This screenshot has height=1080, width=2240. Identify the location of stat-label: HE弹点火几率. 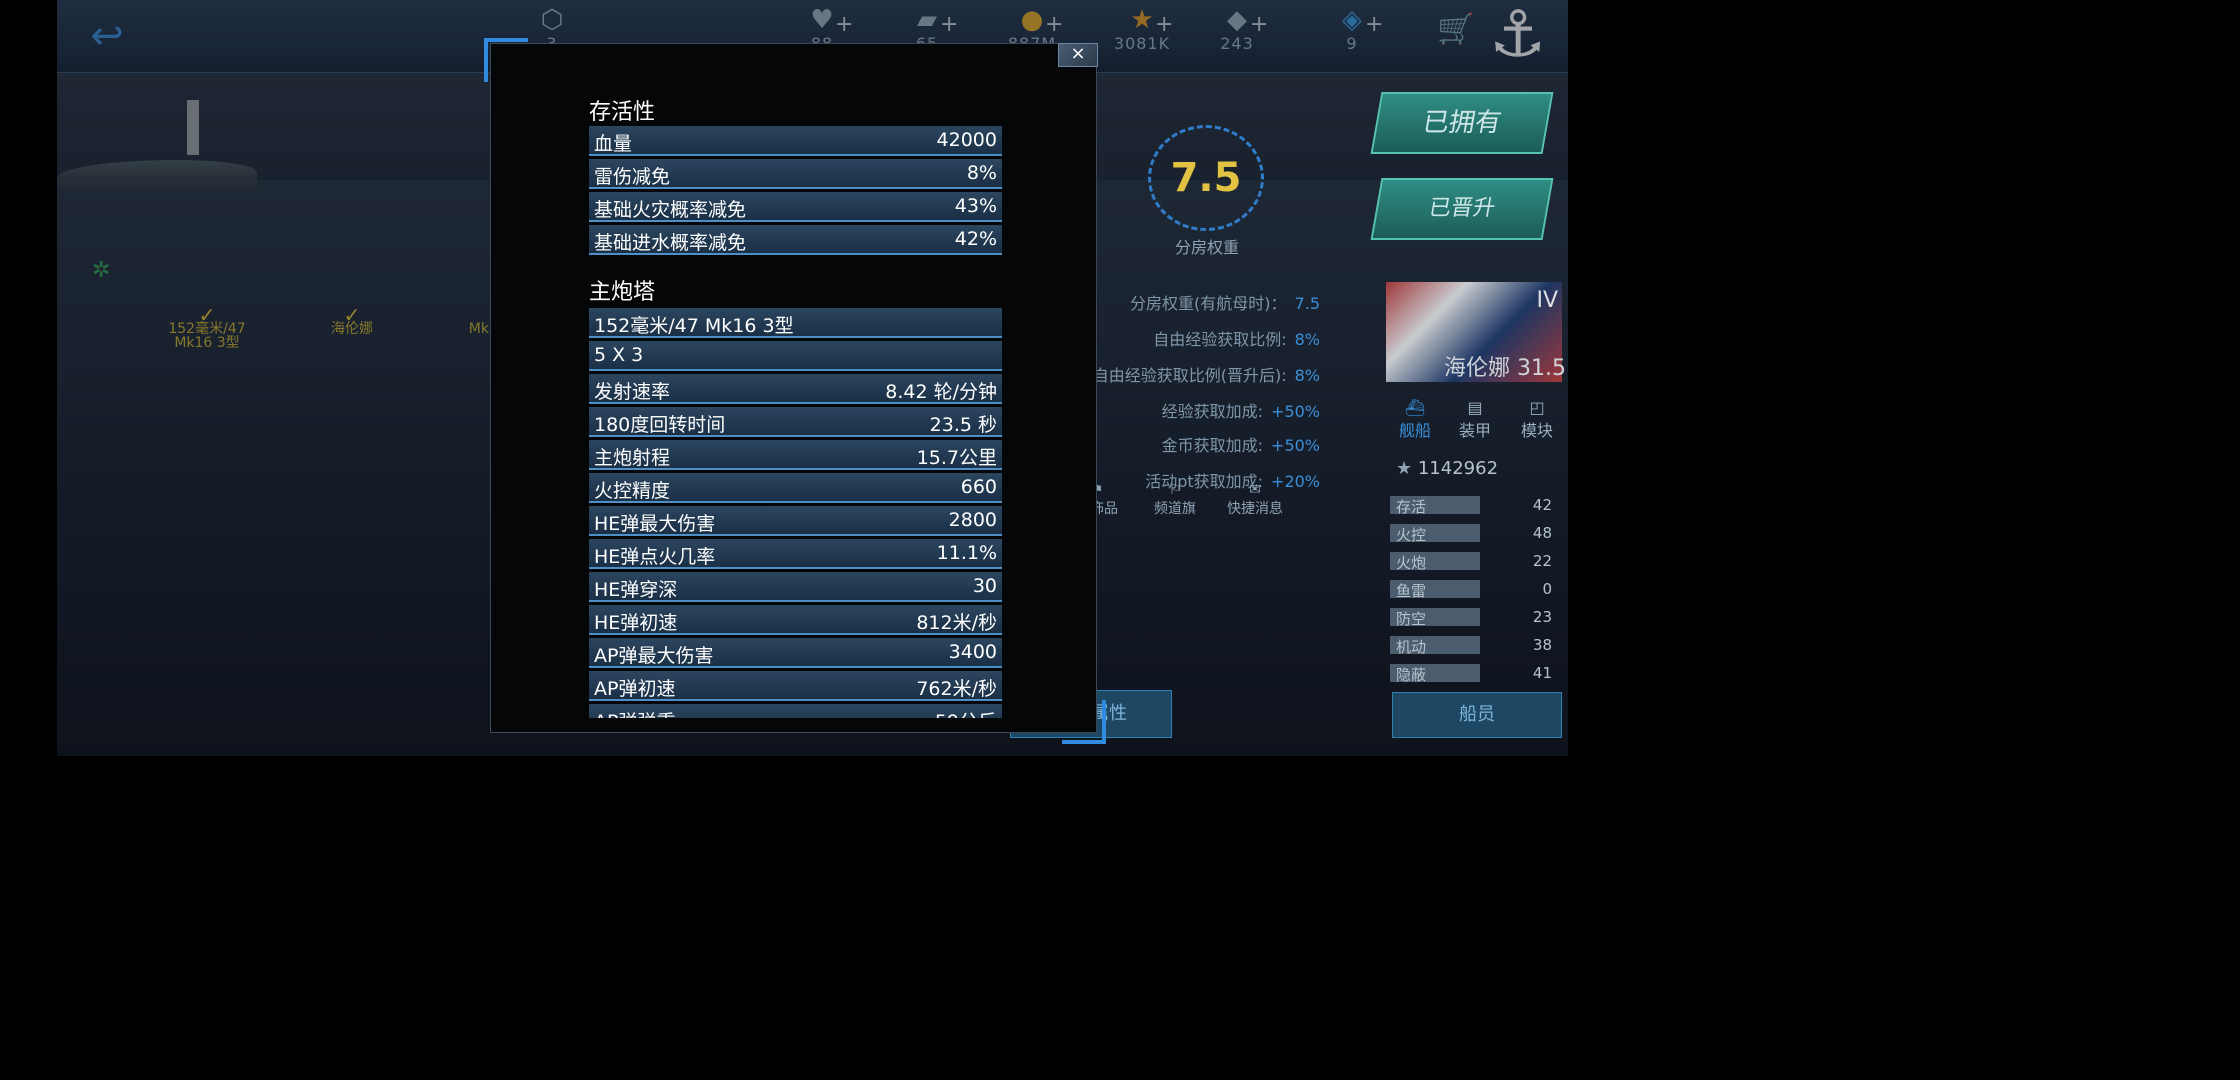
(655, 557).